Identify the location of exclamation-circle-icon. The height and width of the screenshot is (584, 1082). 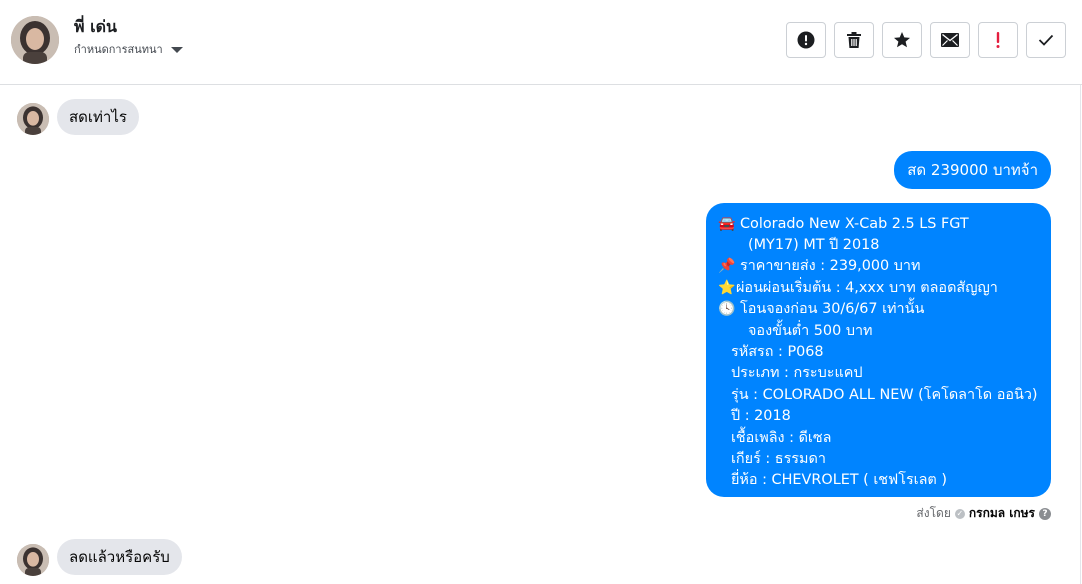
(806, 40).